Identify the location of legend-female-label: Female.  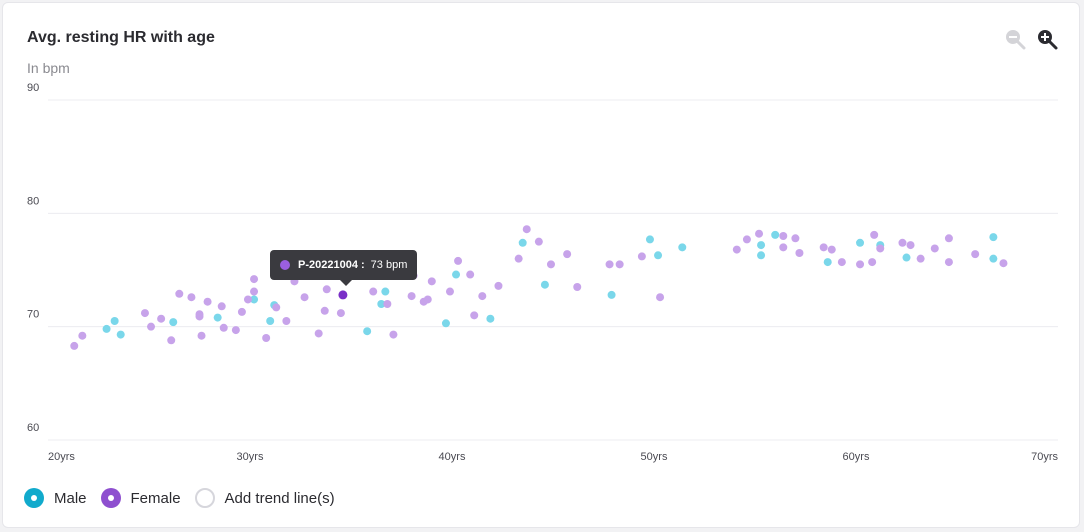
(155, 498).